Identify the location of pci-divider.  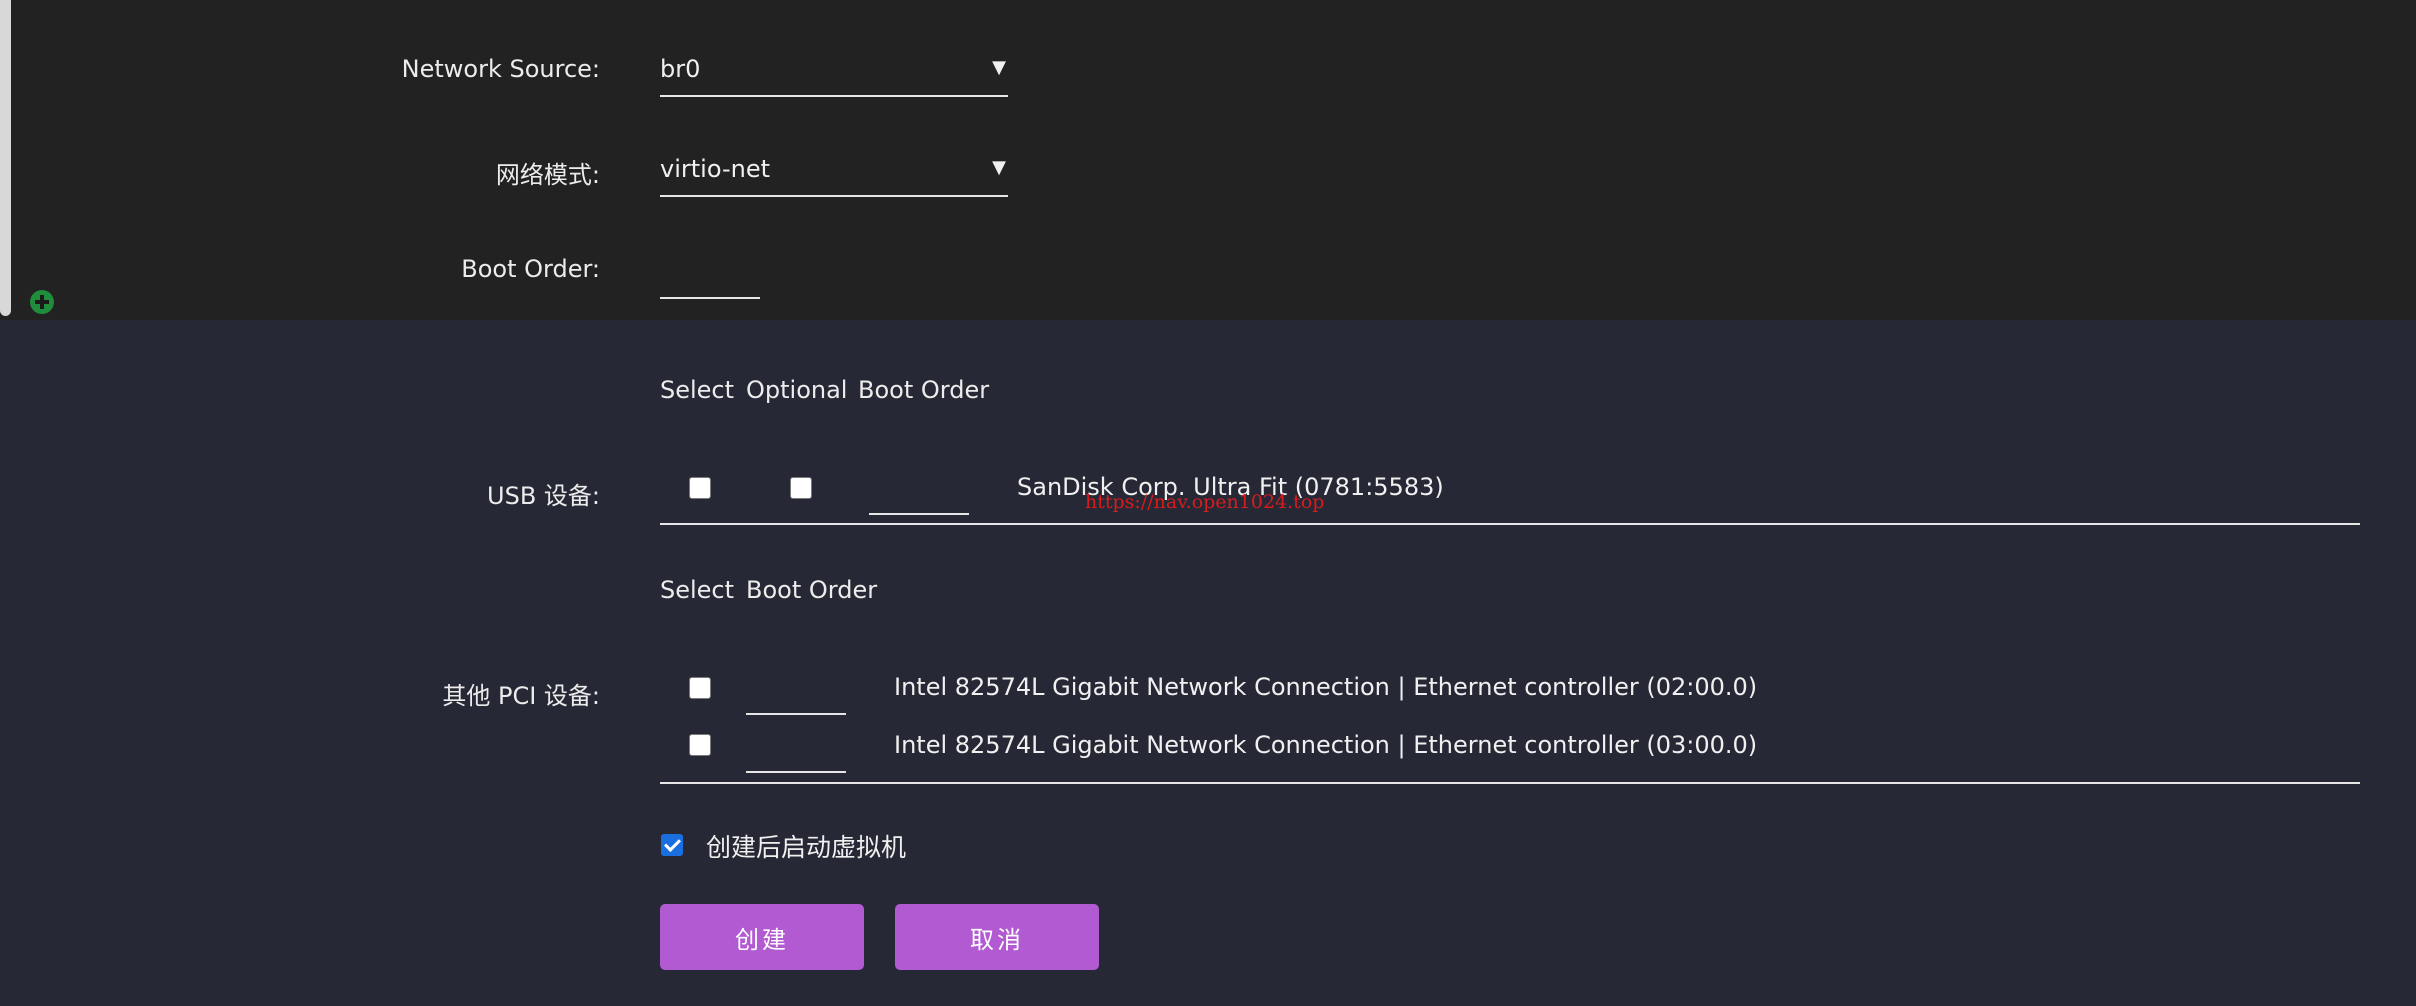
(1510, 783).